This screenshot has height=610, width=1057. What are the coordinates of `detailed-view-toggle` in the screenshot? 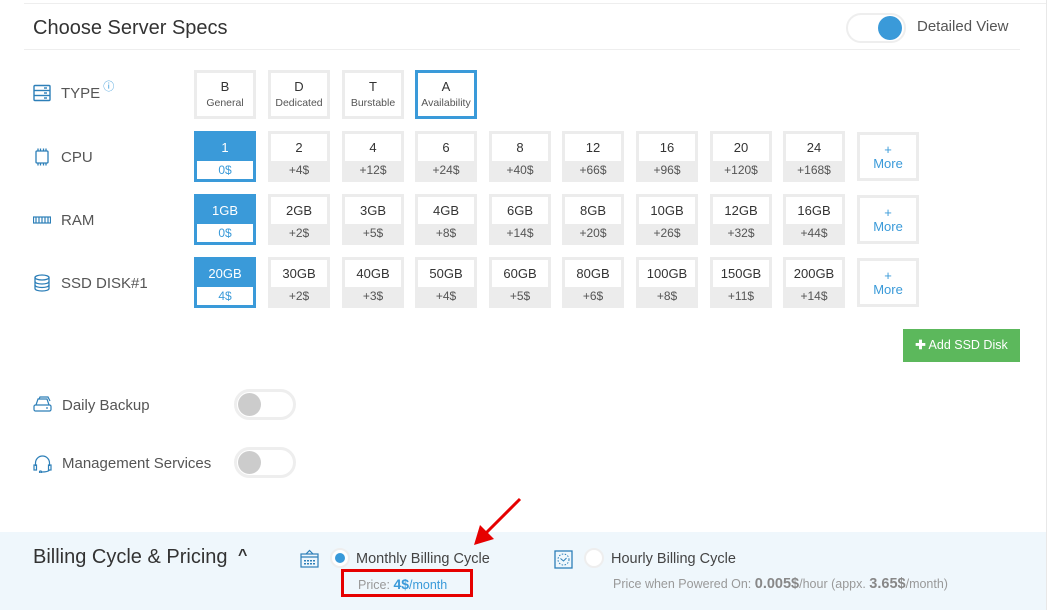 It's located at (876, 28).